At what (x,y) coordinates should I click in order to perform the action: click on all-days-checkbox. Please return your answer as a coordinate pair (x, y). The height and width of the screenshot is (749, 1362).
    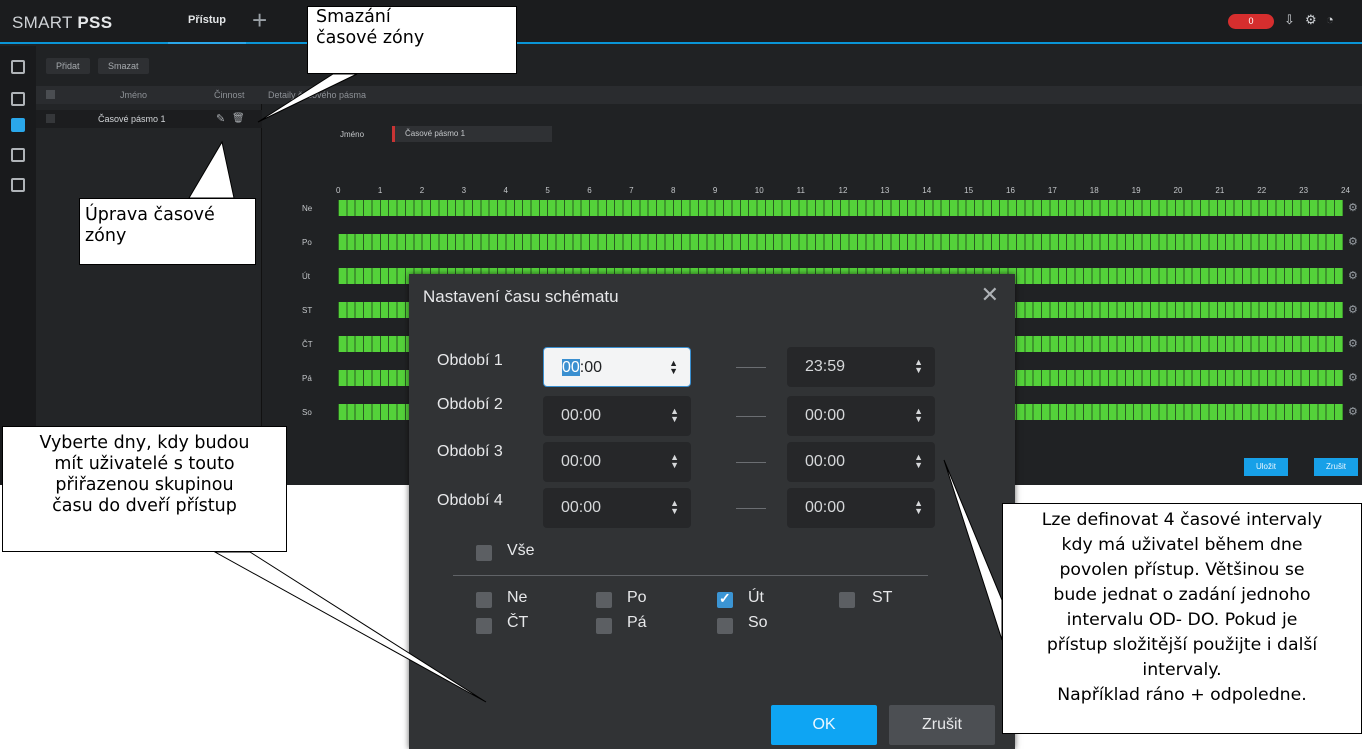
    Looking at the image, I should click on (484, 553).